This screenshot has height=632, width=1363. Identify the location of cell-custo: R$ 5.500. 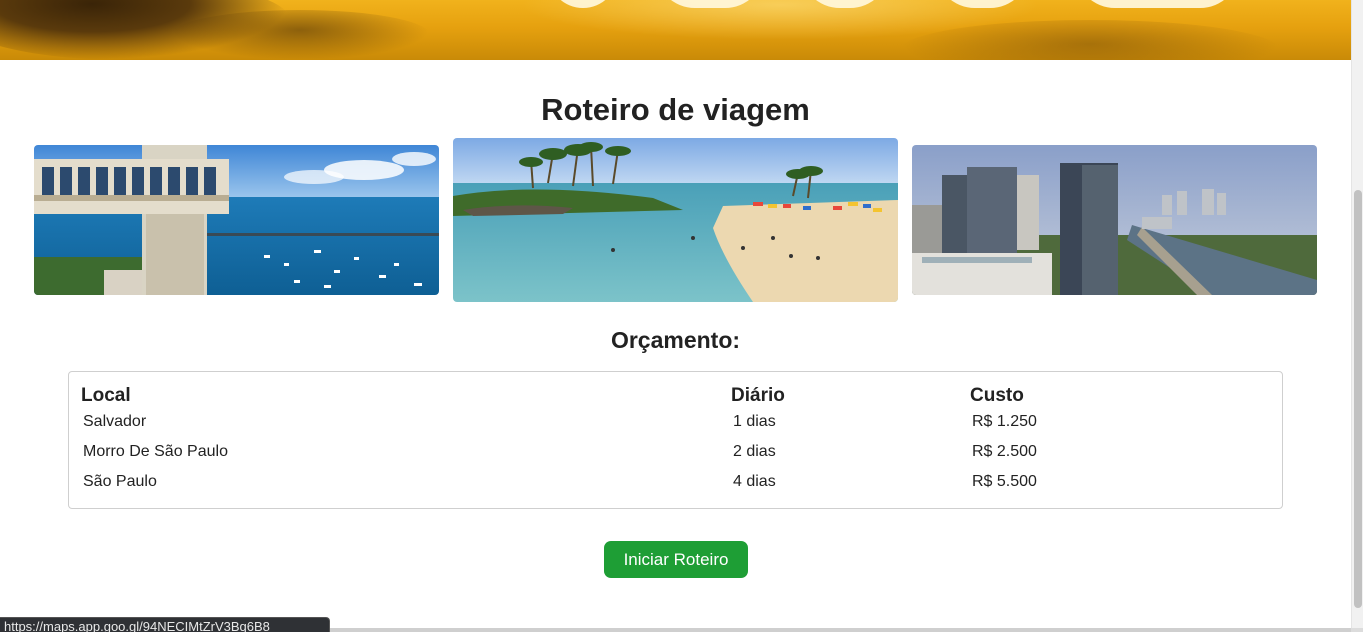
(1004, 481).